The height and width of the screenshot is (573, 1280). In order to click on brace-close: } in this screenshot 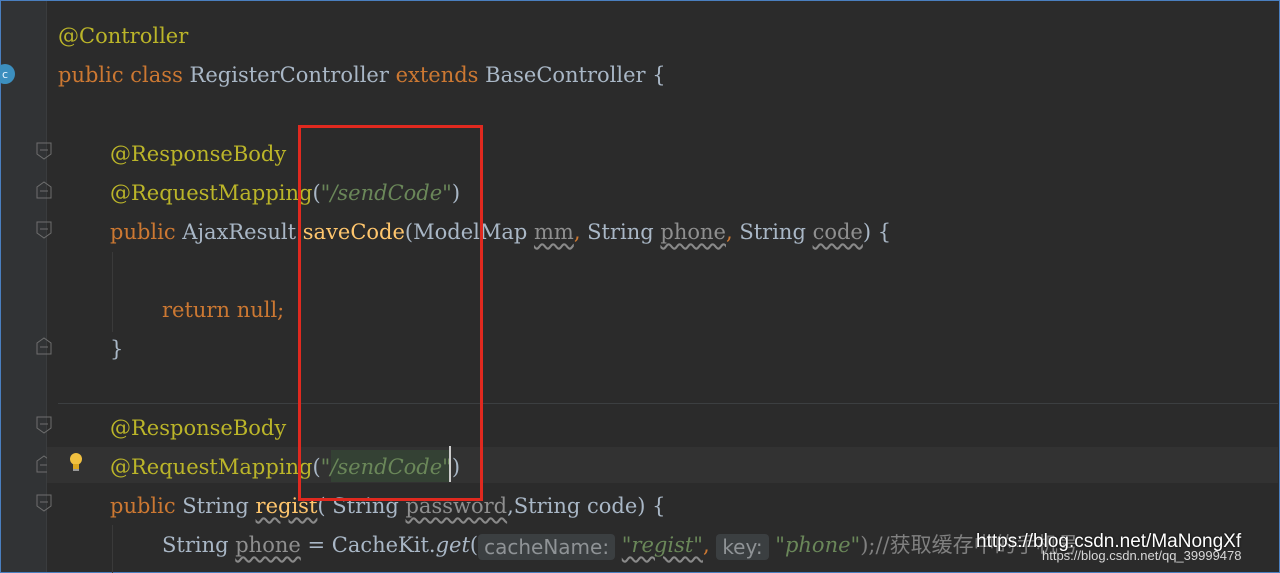, I will do `click(117, 349)`.